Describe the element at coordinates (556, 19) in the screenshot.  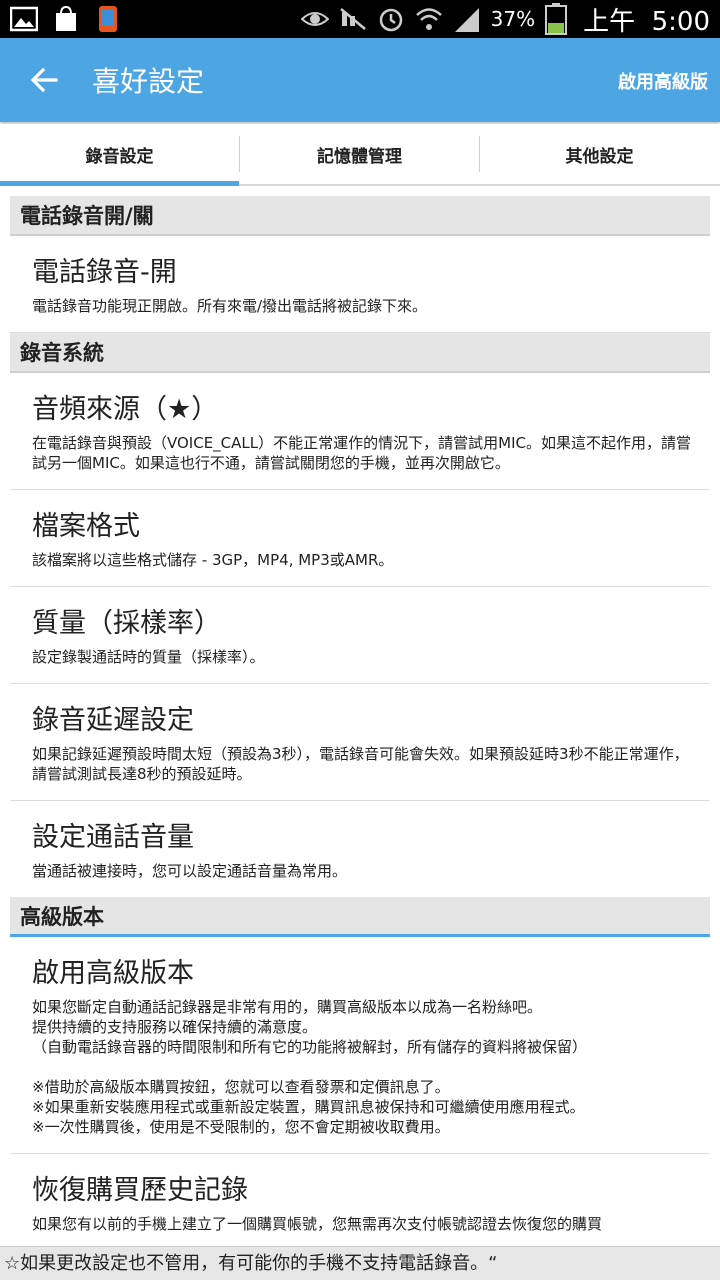
I see `battery-icon` at that location.